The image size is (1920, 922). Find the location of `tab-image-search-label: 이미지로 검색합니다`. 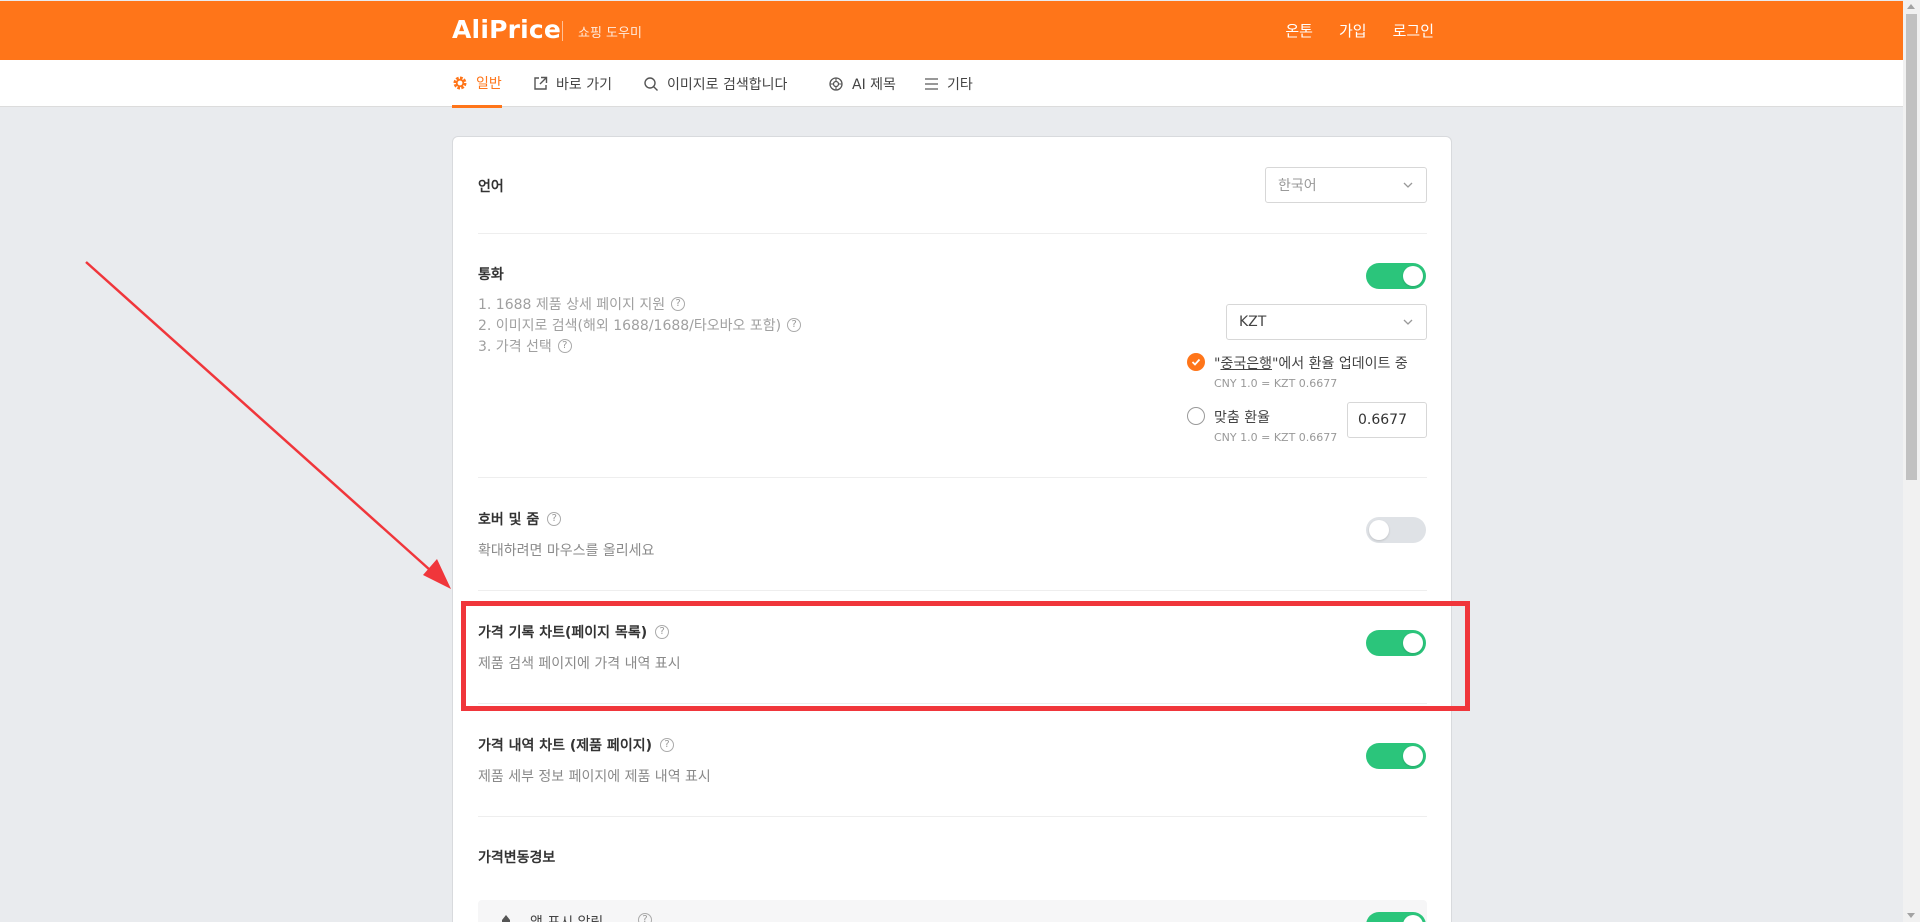

tab-image-search-label: 이미지로 검색합니다 is located at coordinates (727, 84).